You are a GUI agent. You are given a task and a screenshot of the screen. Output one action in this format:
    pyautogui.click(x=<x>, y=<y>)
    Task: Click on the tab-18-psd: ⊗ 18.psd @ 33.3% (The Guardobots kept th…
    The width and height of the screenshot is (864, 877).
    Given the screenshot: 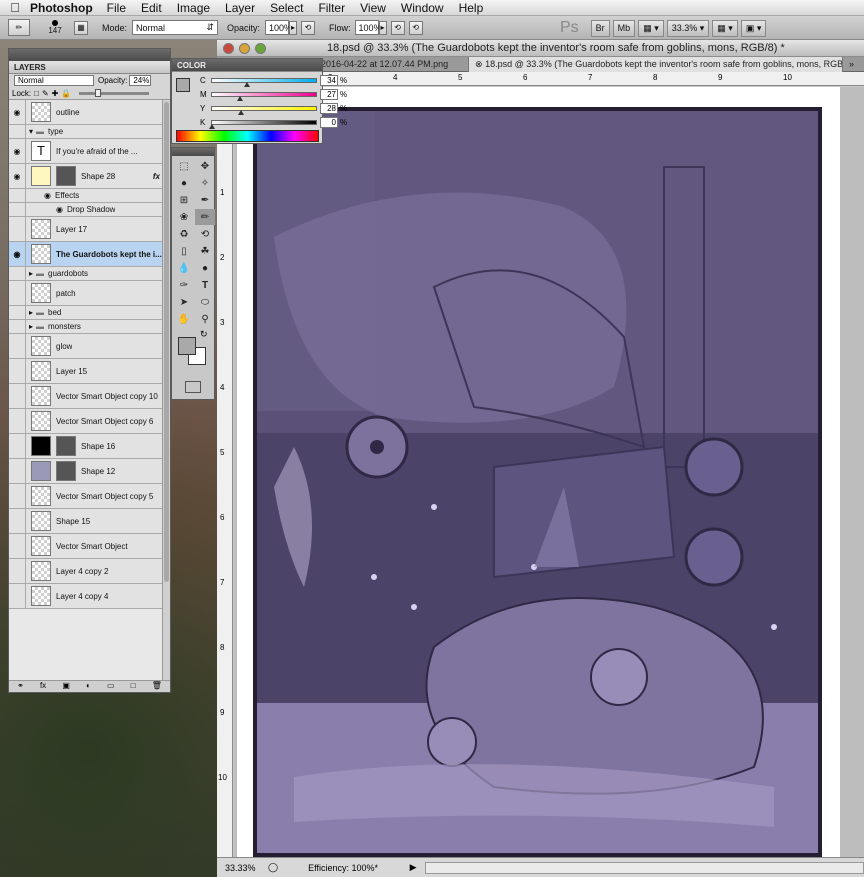 What is the action you would take?
    pyautogui.click(x=656, y=64)
    